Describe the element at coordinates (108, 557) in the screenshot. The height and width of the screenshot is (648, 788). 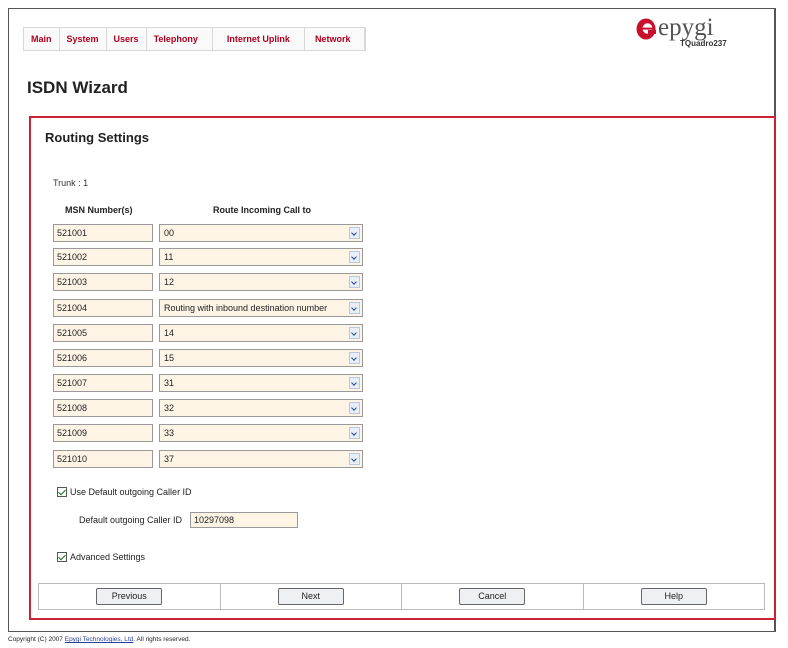
I see `advanced-settings-label: Advanced Settings` at that location.